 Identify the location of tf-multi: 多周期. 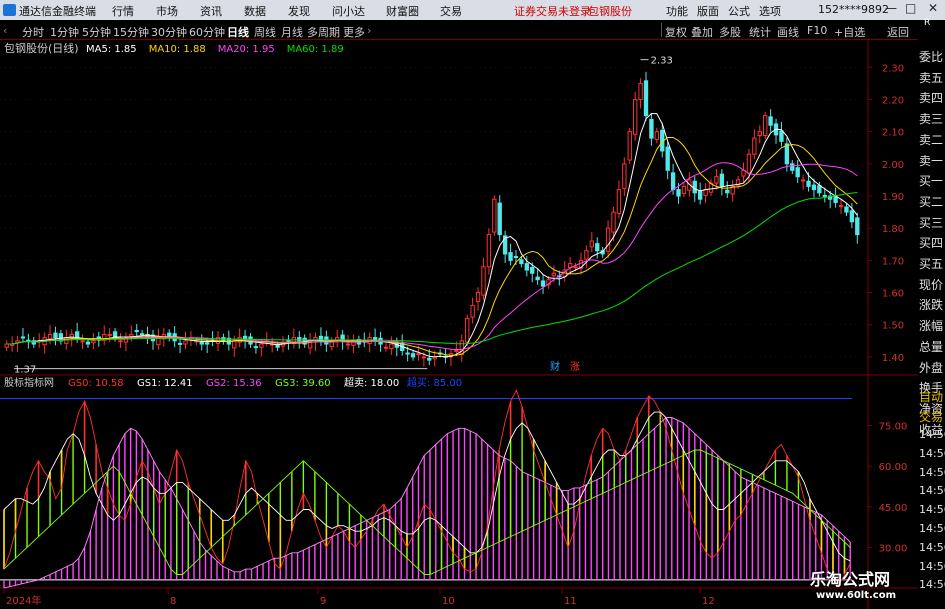
(323, 32).